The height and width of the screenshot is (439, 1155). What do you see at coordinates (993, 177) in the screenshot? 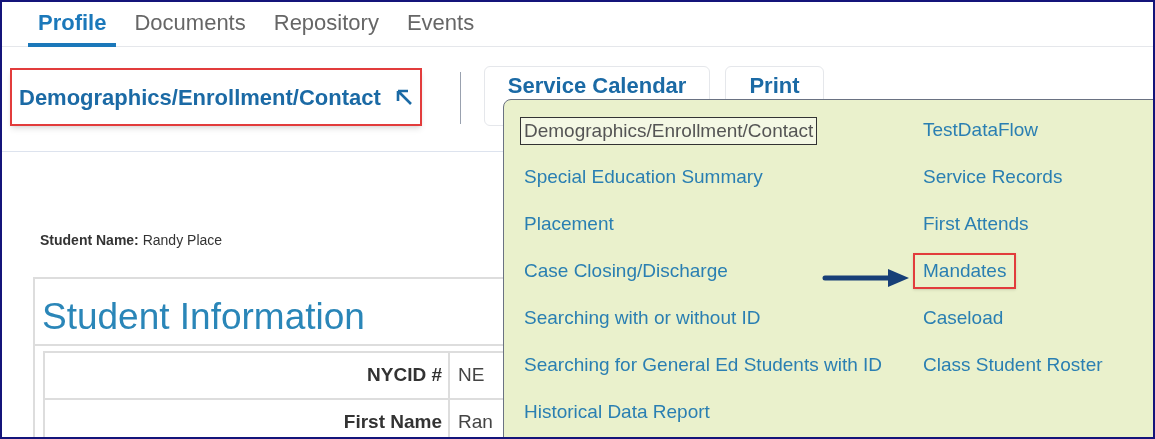
I see `menu-item: Service Records` at bounding box center [993, 177].